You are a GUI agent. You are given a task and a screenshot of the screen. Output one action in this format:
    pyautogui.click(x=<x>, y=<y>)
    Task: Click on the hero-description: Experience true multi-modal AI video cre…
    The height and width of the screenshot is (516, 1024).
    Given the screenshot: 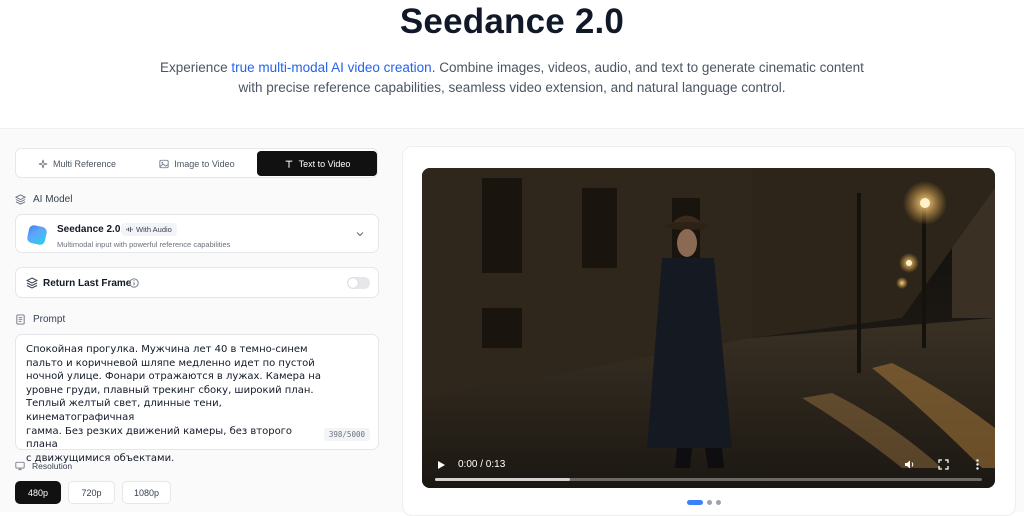 What is the action you would take?
    pyautogui.click(x=512, y=77)
    